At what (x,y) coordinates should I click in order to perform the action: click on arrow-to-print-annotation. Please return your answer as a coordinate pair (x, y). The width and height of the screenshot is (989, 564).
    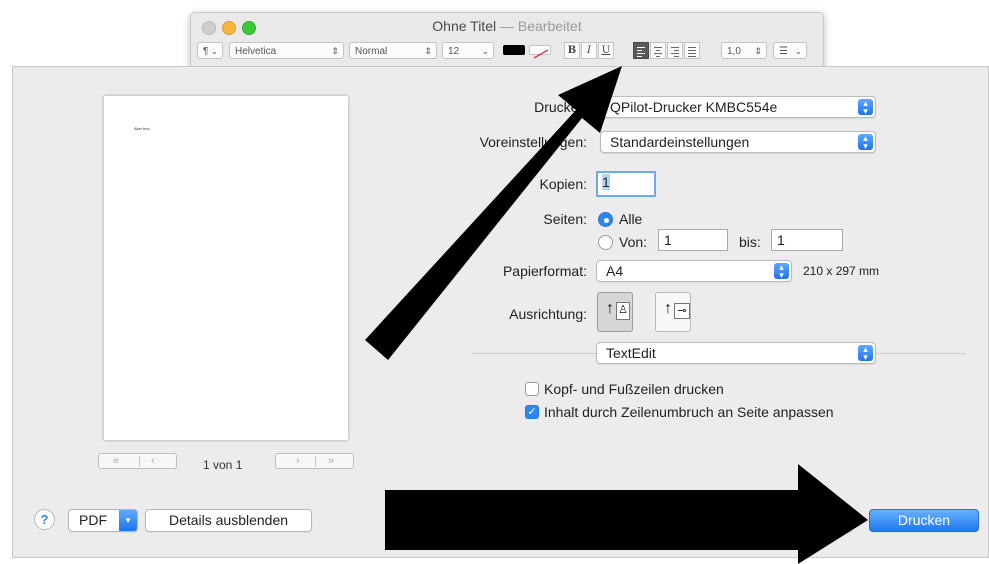
    Looking at the image, I should click on (626, 514).